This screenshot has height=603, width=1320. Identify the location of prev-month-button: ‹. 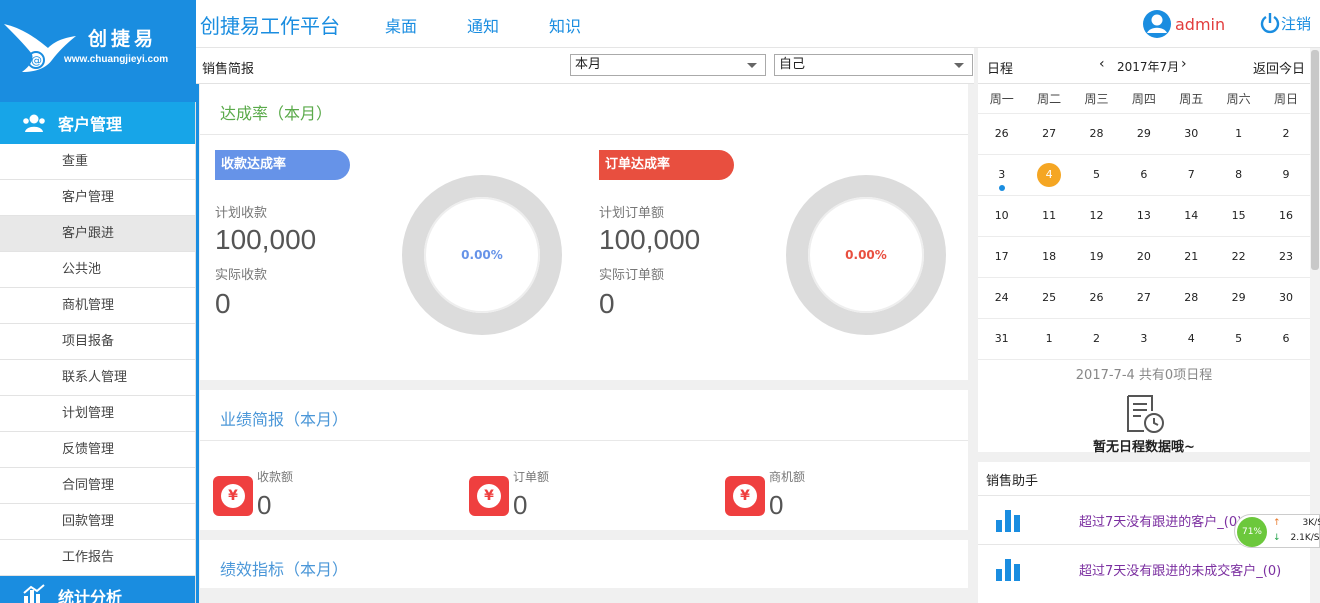
(1102, 64).